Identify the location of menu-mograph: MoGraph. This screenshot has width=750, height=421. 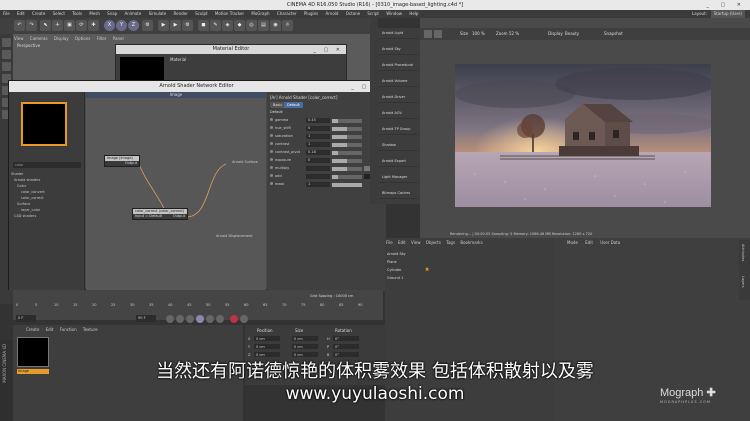
(260, 13).